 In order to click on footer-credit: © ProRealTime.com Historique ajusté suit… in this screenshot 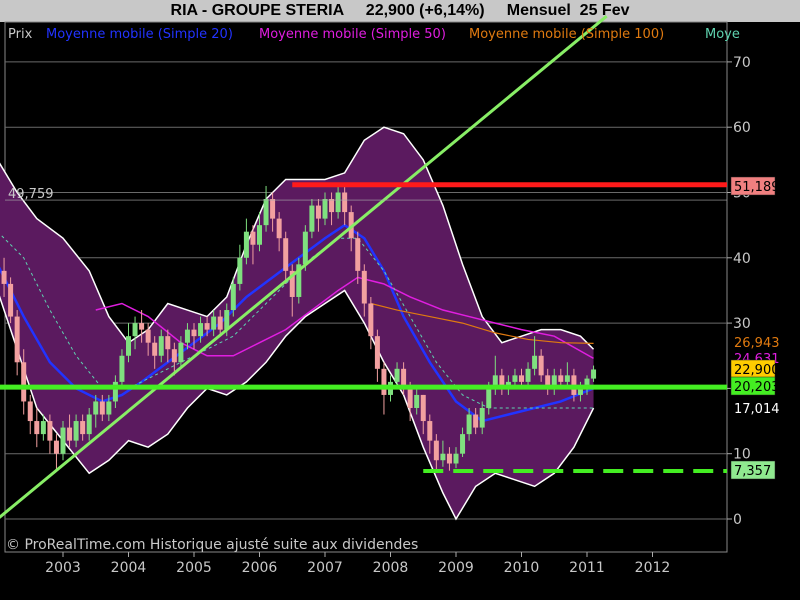, I will do `click(212, 545)`.